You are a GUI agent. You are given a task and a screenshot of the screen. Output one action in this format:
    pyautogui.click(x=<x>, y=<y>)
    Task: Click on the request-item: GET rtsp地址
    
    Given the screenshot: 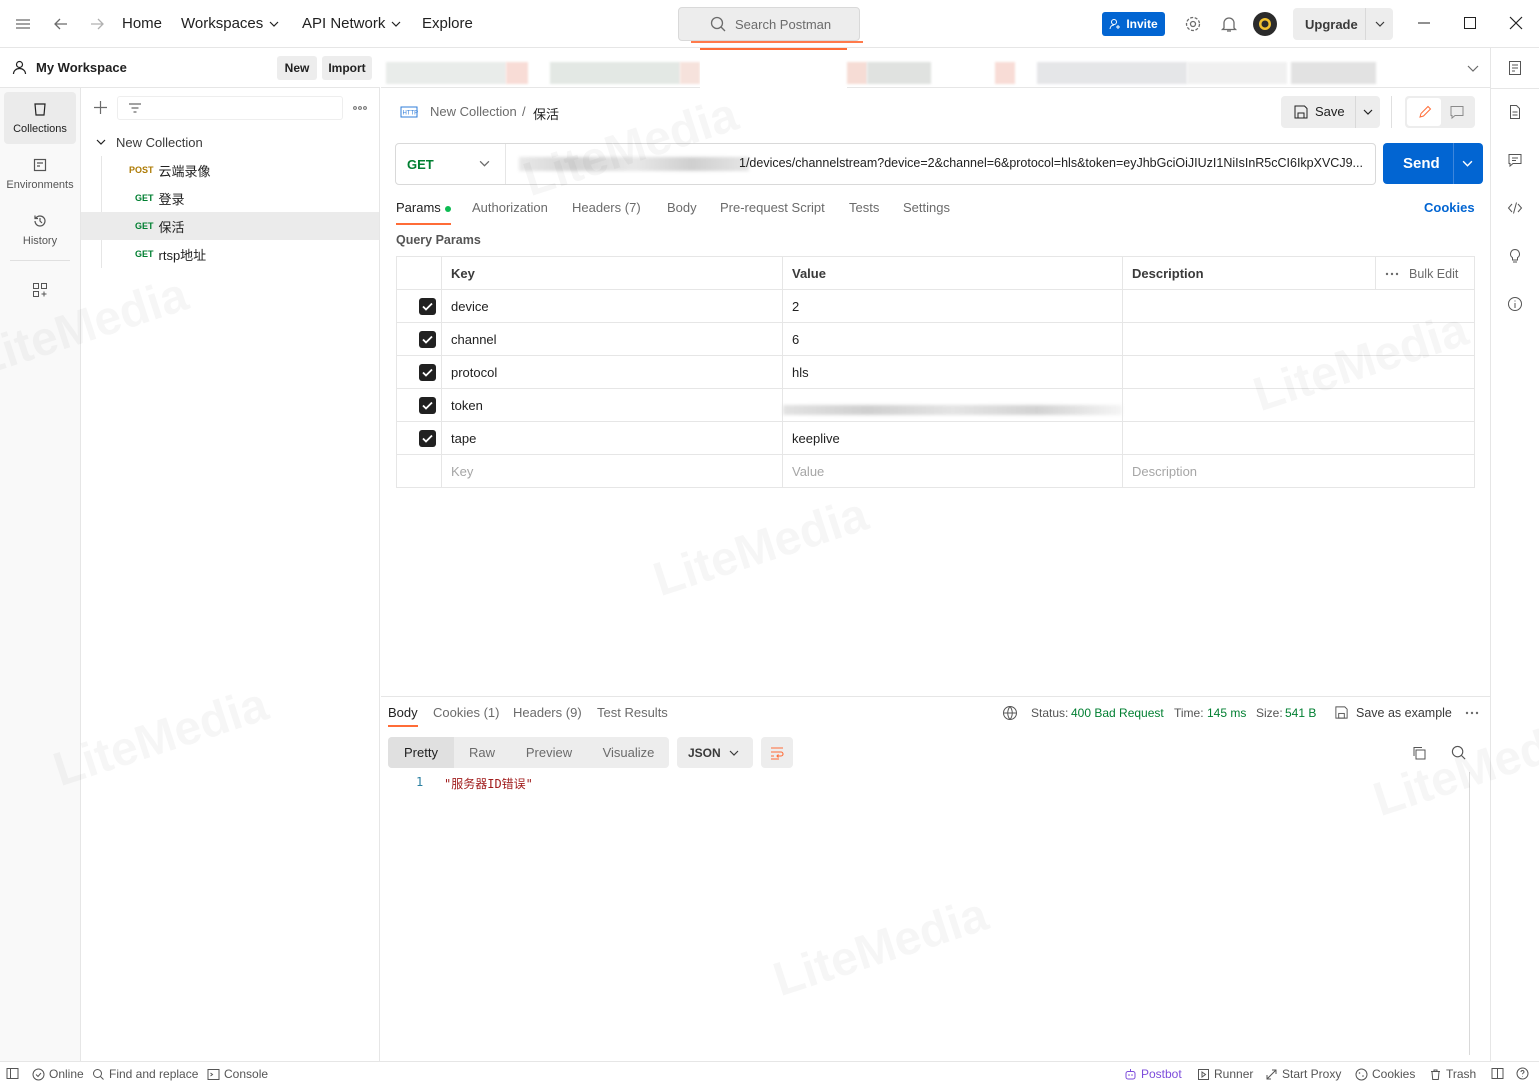 What is the action you would take?
    pyautogui.click(x=230, y=254)
    